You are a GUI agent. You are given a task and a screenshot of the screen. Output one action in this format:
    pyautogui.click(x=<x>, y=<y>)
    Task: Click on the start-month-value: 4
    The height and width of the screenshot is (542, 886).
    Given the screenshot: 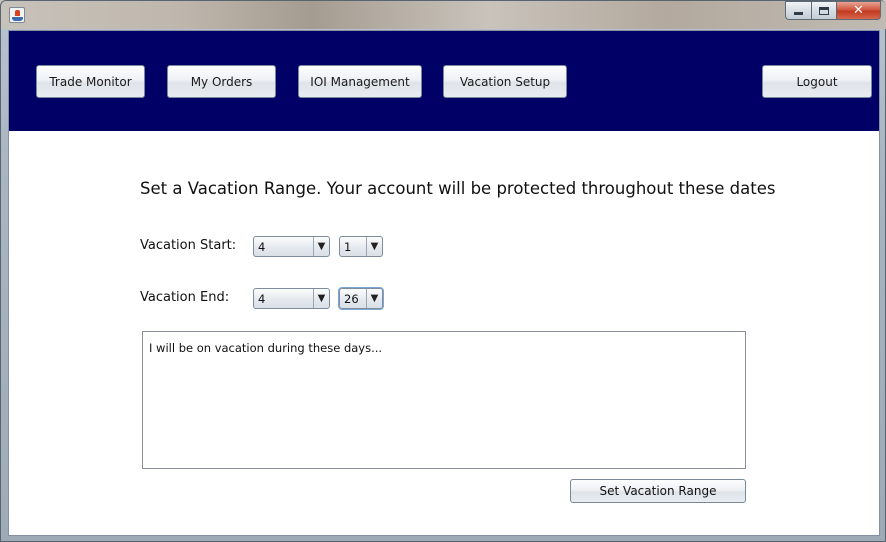 What is the action you would take?
    pyautogui.click(x=262, y=247)
    